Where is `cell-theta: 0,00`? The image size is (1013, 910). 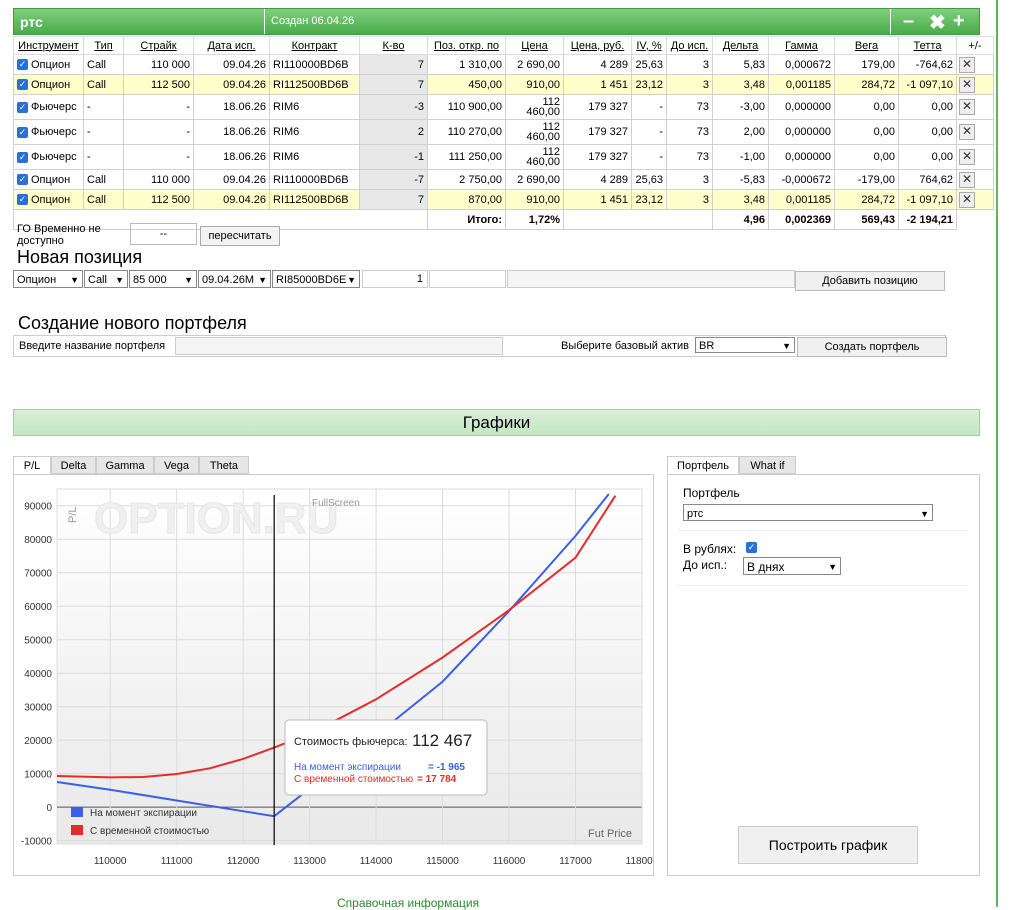
cell-theta: 0,00 is located at coordinates (927, 132).